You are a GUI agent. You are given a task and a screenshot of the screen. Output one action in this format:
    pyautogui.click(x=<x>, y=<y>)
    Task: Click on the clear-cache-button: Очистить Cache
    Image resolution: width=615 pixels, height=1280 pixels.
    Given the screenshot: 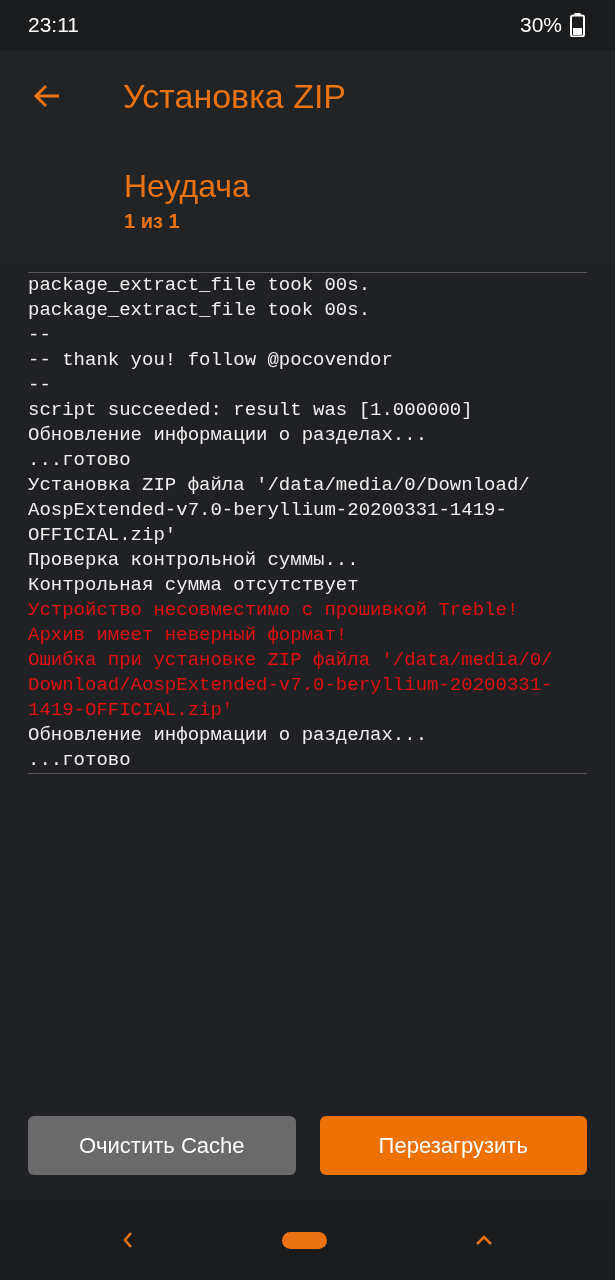 What is the action you would take?
    pyautogui.click(x=162, y=1145)
    